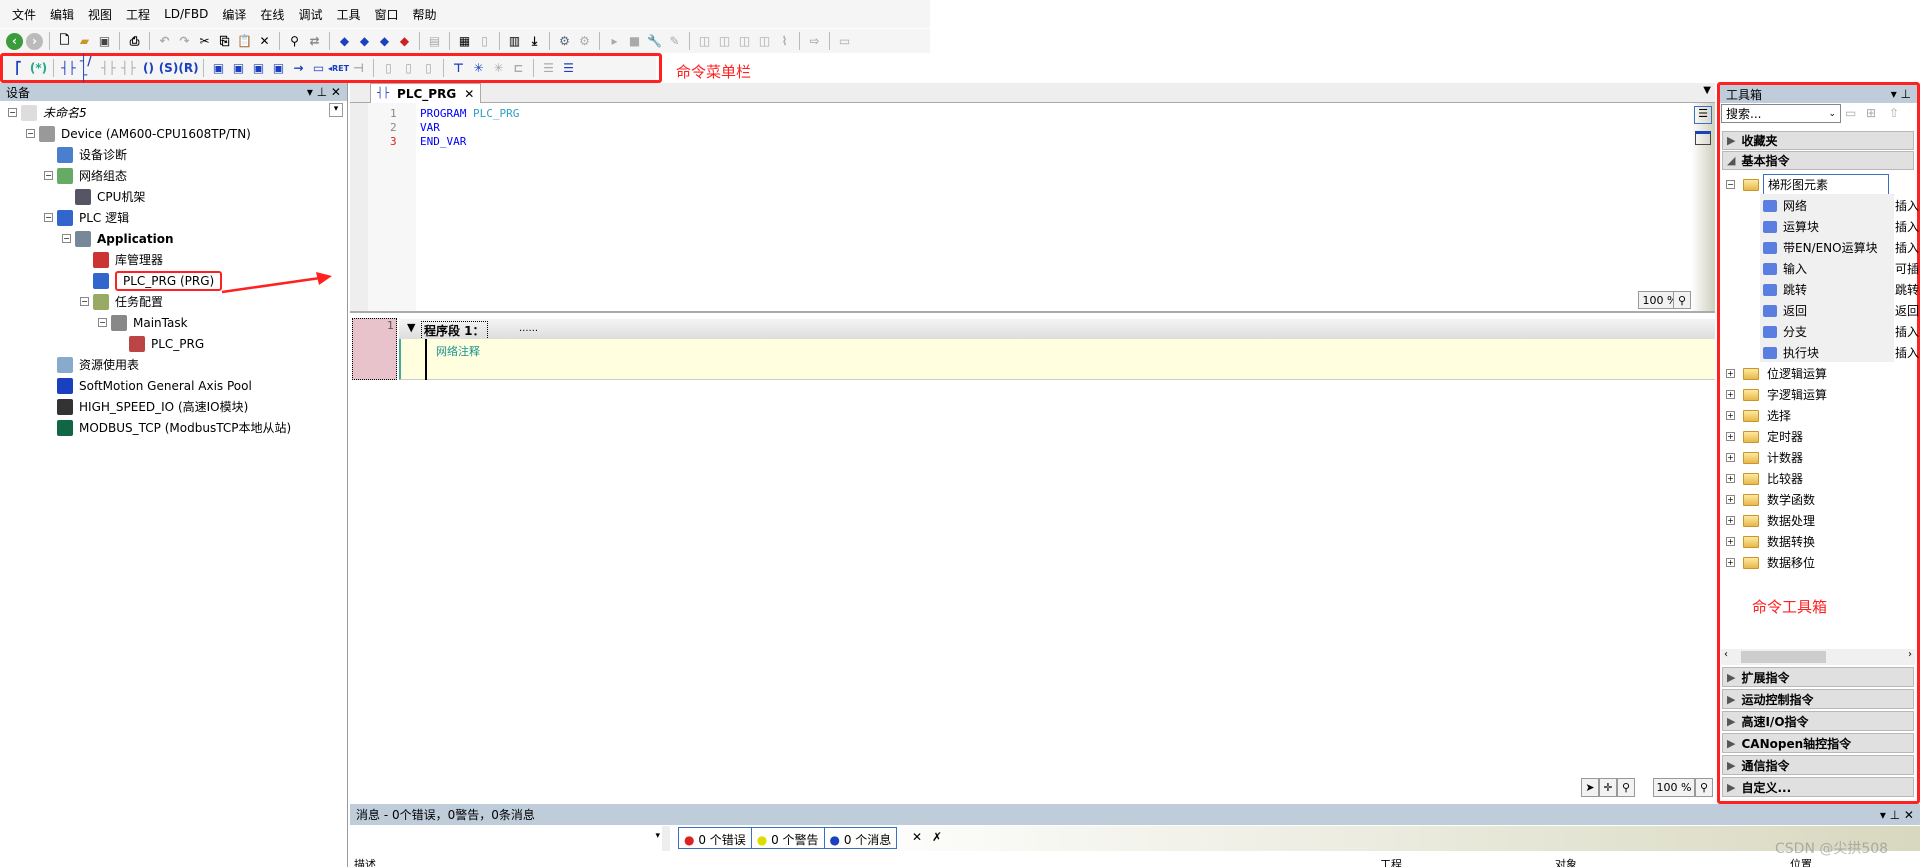  What do you see at coordinates (1818, 160) in the screenshot?
I see `toolbox-section: ◢ 基本指令` at bounding box center [1818, 160].